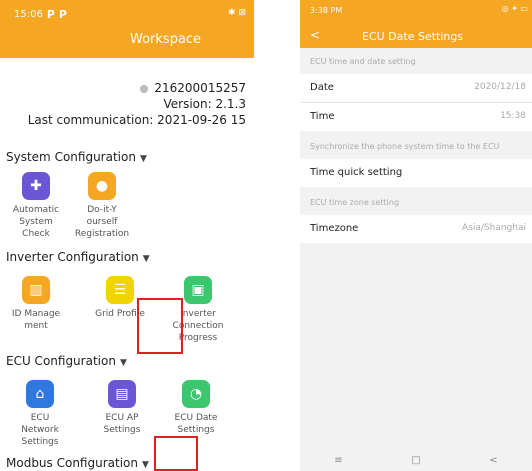 Image resolution: width=532 pixels, height=471 pixels. I want to click on section-label: System Configuration, so click(71, 157).